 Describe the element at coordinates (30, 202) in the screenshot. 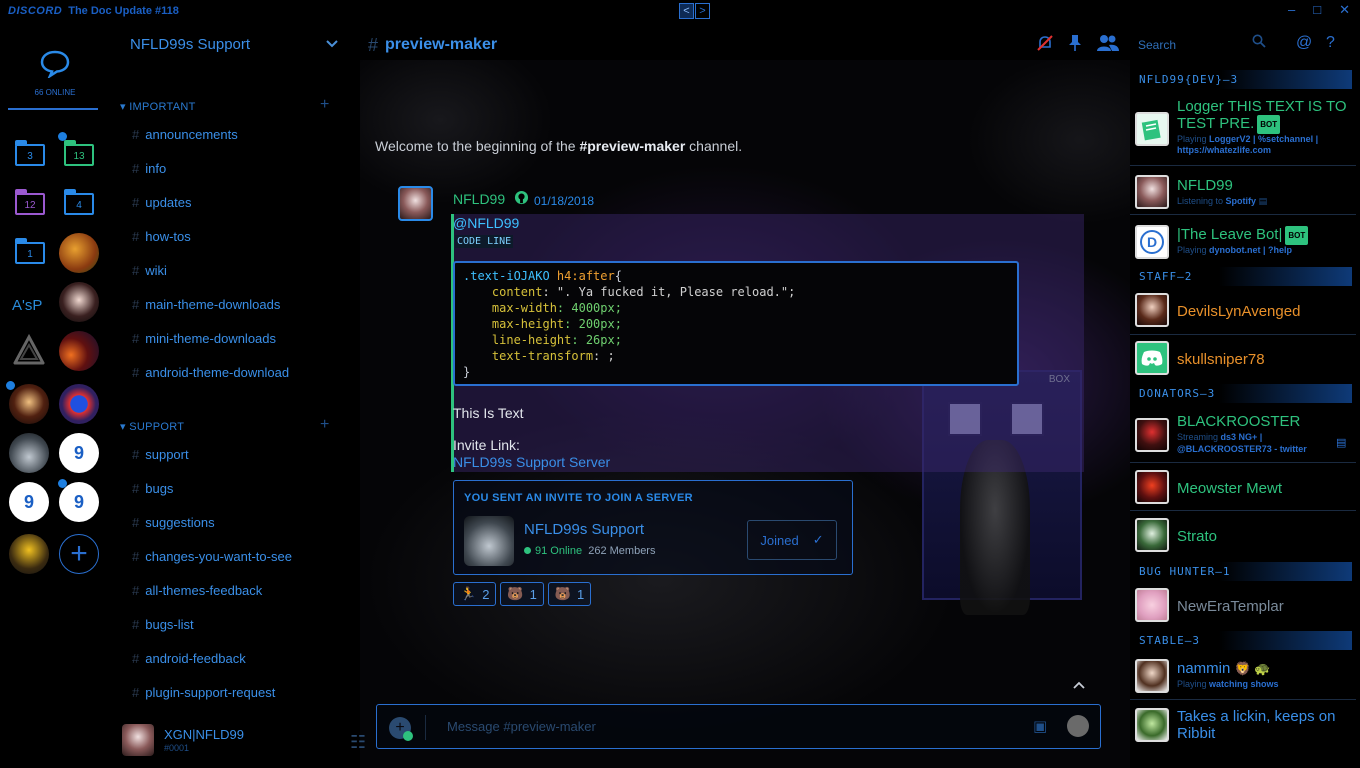

I see `guild-folder: 12` at that location.